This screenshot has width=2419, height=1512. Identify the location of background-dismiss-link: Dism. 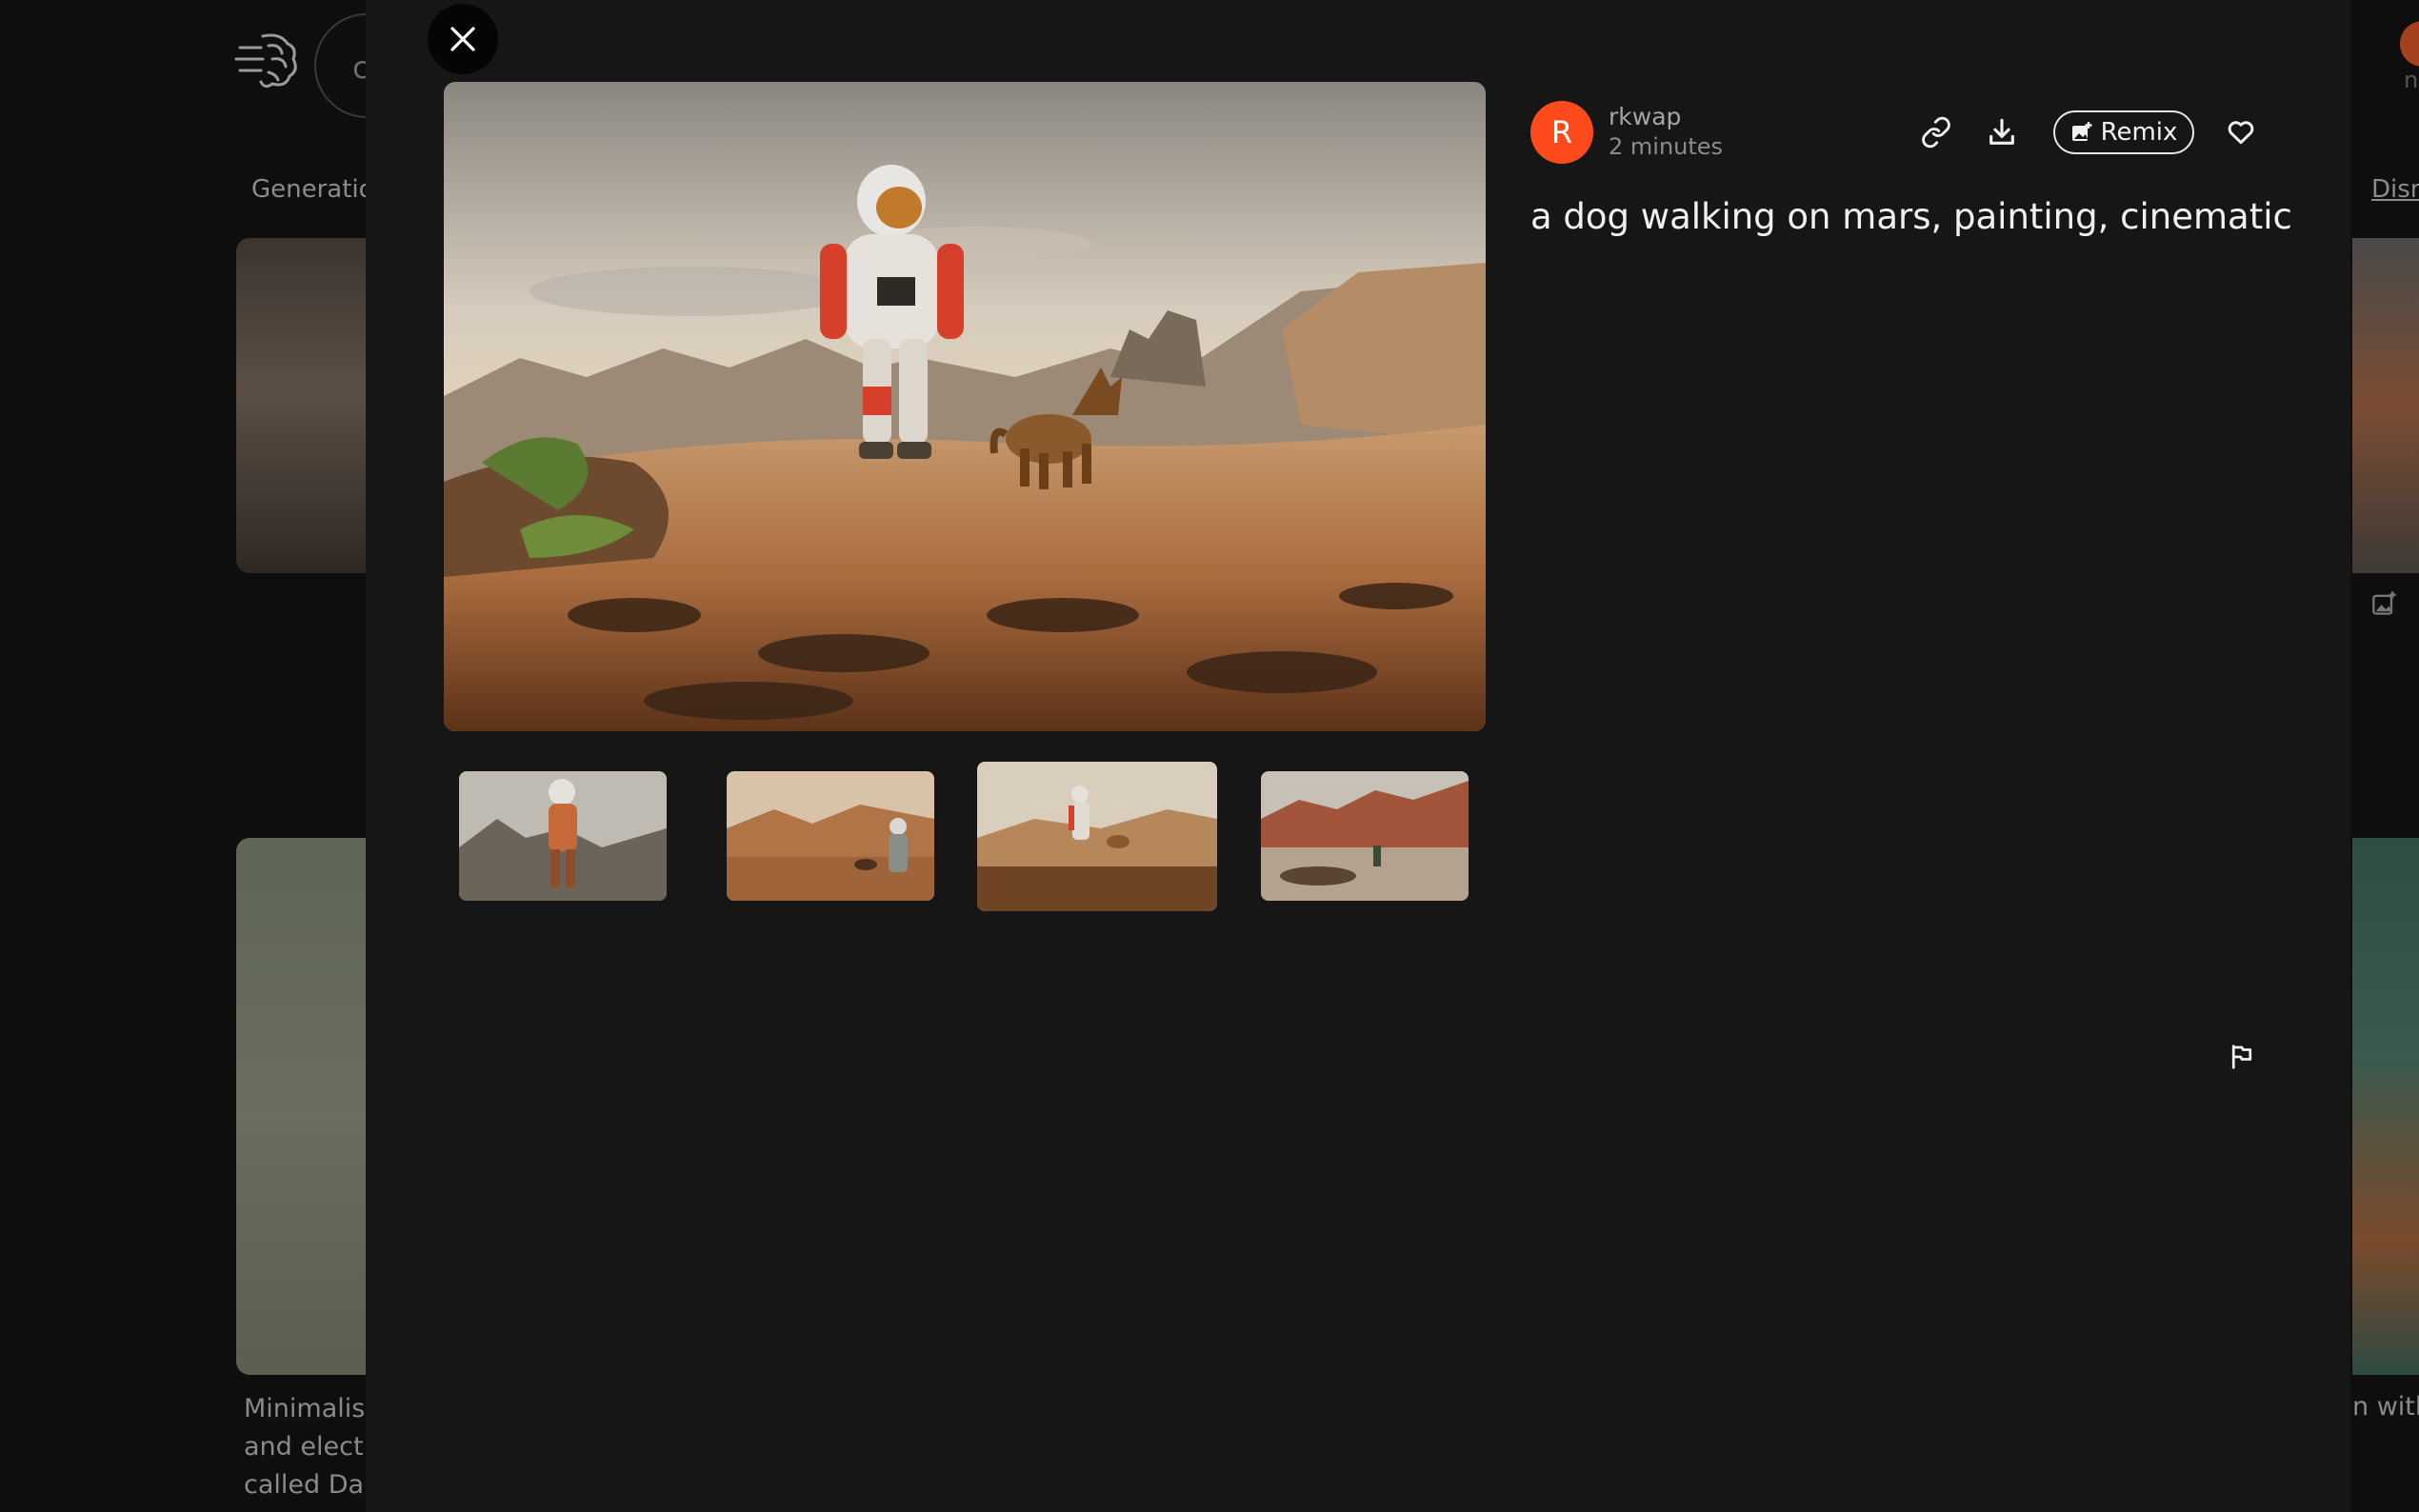
(2395, 189).